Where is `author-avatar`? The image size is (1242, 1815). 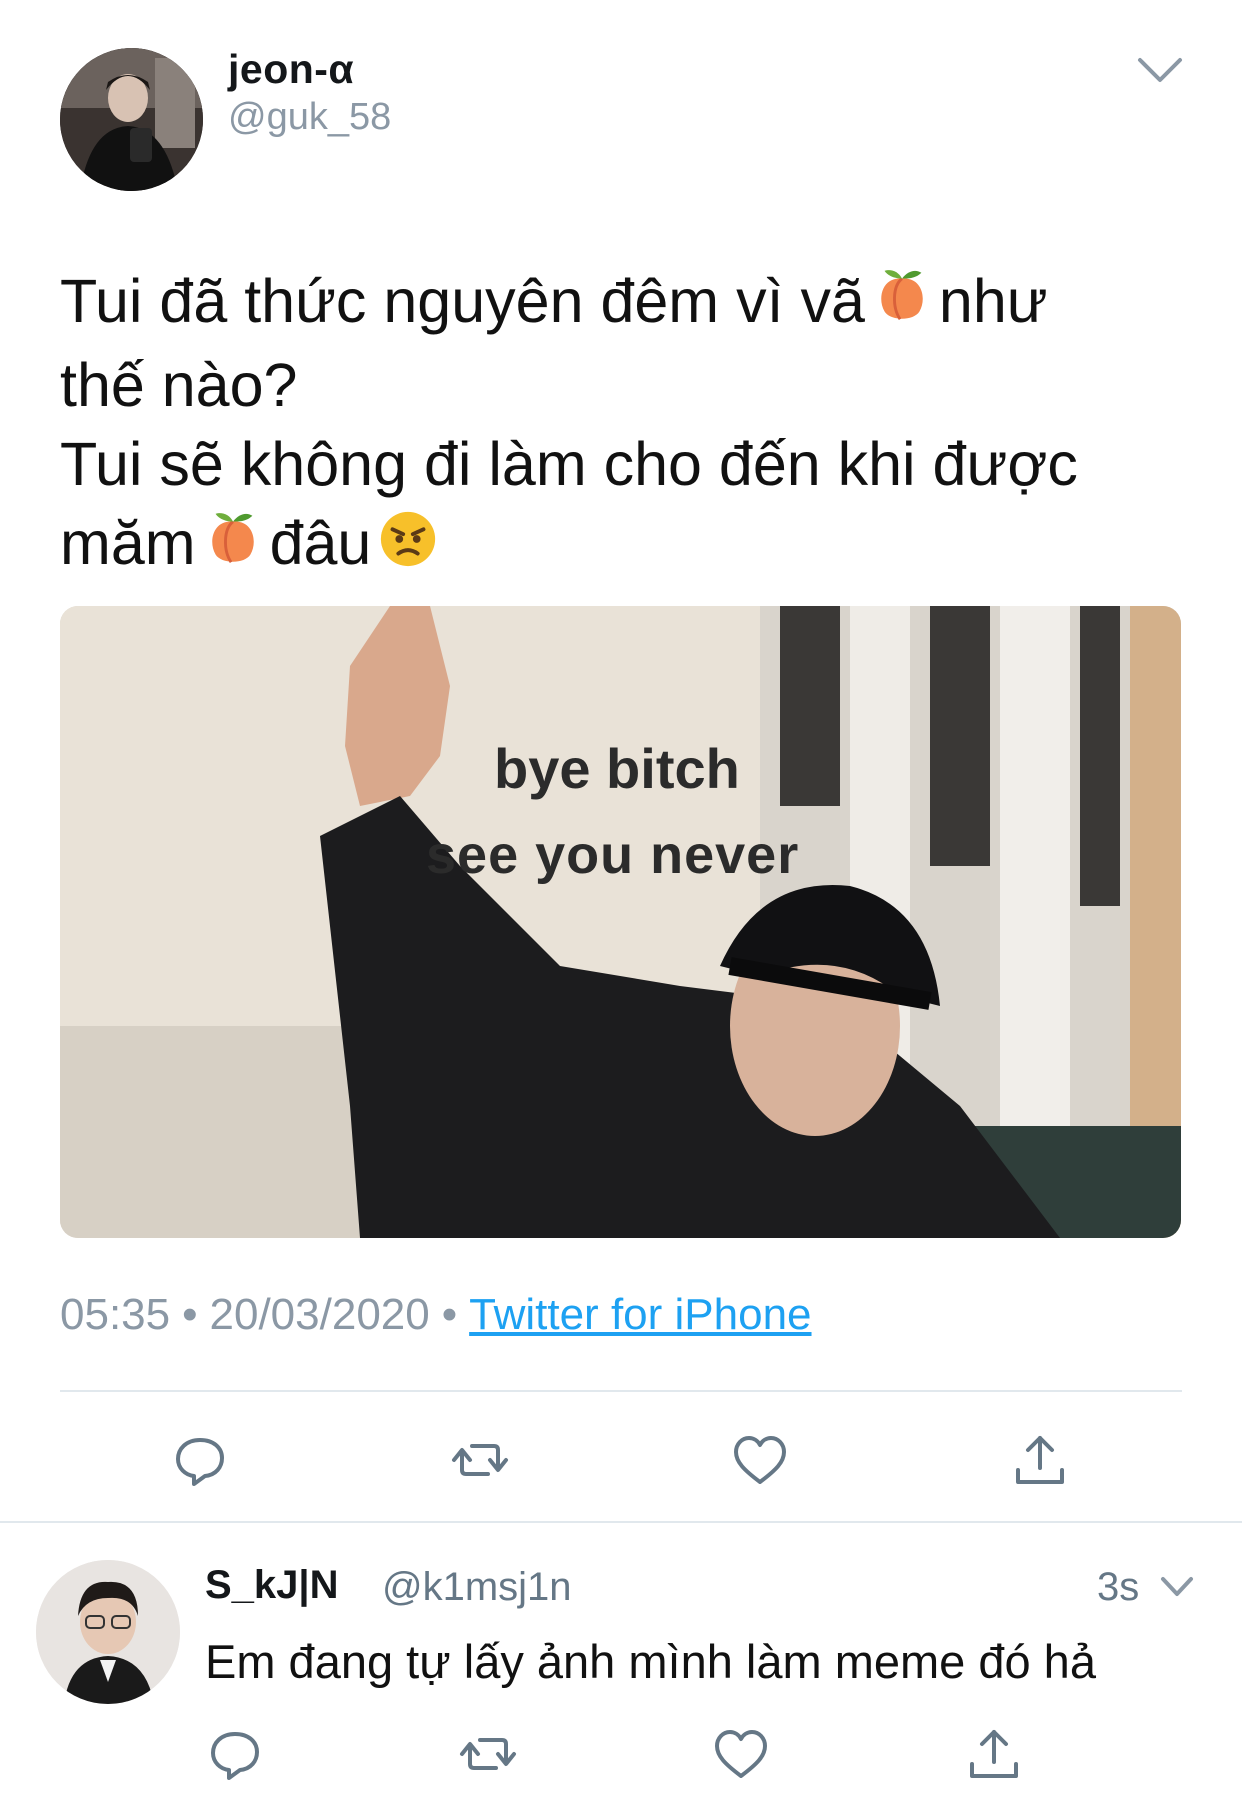
author-avatar is located at coordinates (131, 119).